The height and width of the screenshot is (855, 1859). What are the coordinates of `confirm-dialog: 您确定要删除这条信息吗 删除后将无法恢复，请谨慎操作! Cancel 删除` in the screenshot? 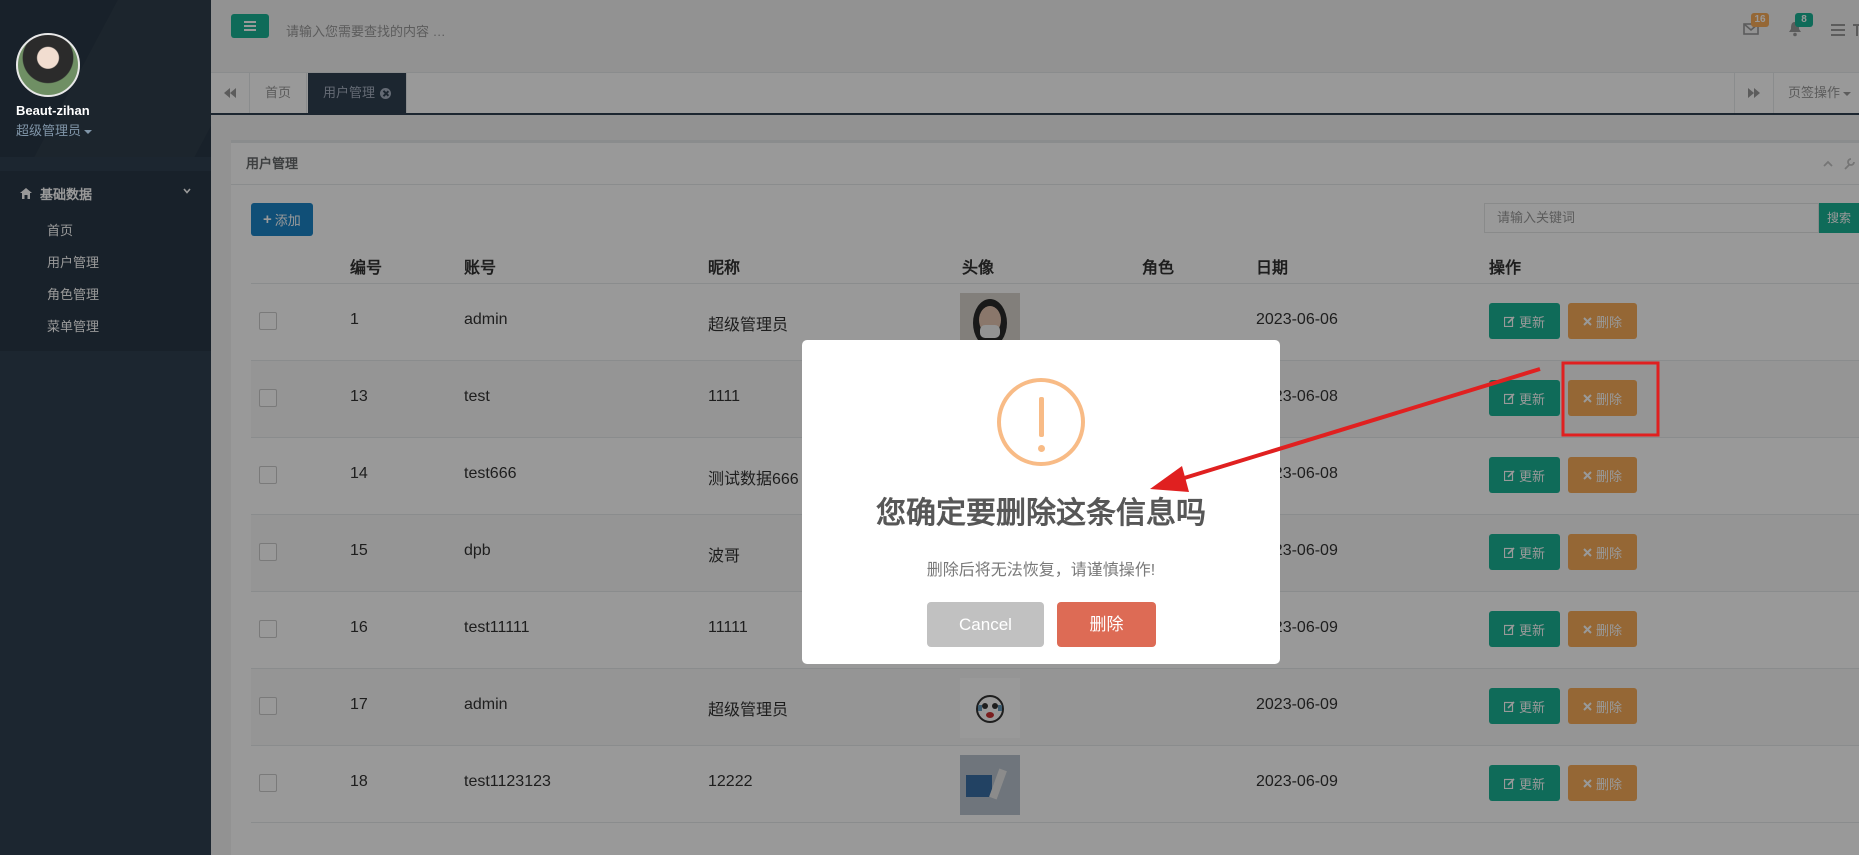 It's located at (1041, 502).